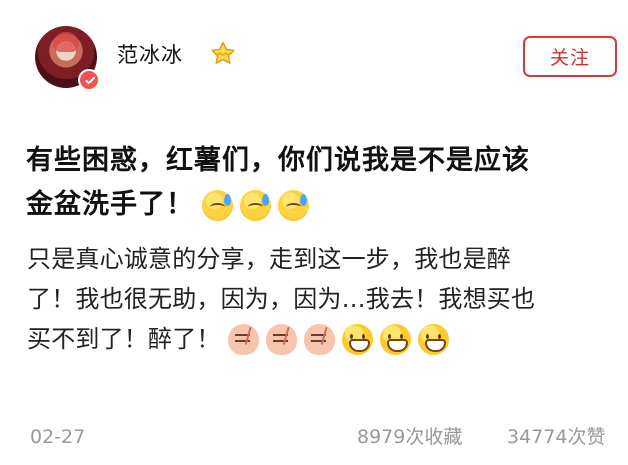 This screenshot has width=628, height=465. What do you see at coordinates (89, 80) in the screenshot?
I see `verified-badge-icon` at bounding box center [89, 80].